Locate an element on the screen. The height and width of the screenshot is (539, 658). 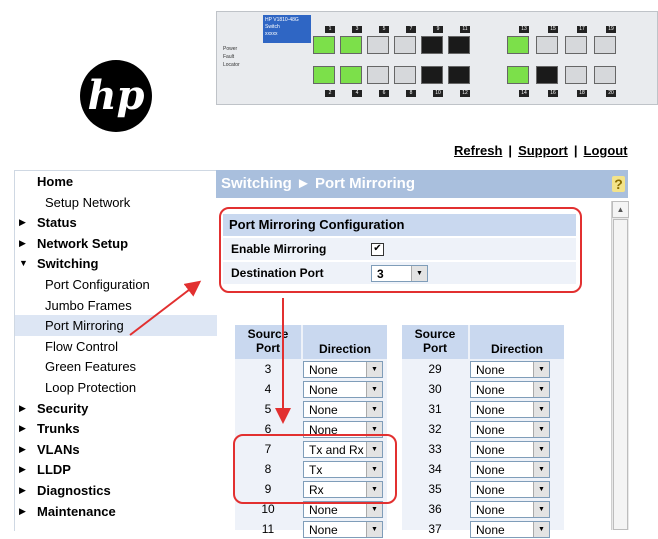
annotation-arrows is located at coordinates (210, 352).